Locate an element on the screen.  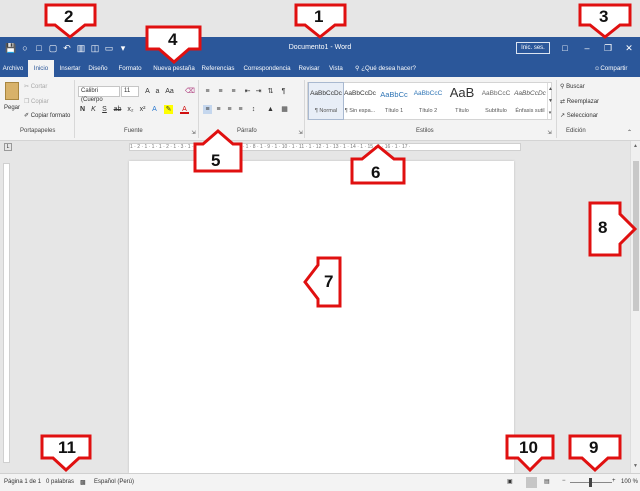
grow-font-icon: A is located at coordinates (147, 91).